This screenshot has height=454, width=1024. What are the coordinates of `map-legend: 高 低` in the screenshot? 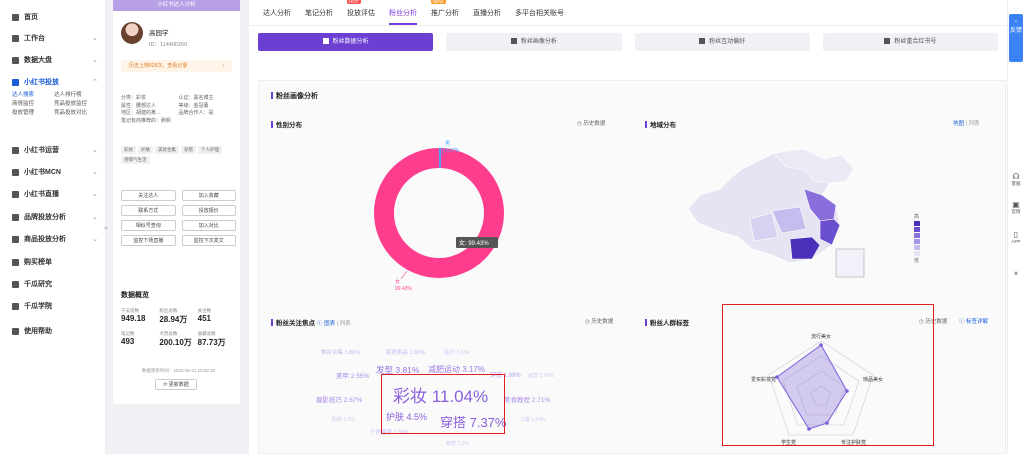 It's located at (924, 238).